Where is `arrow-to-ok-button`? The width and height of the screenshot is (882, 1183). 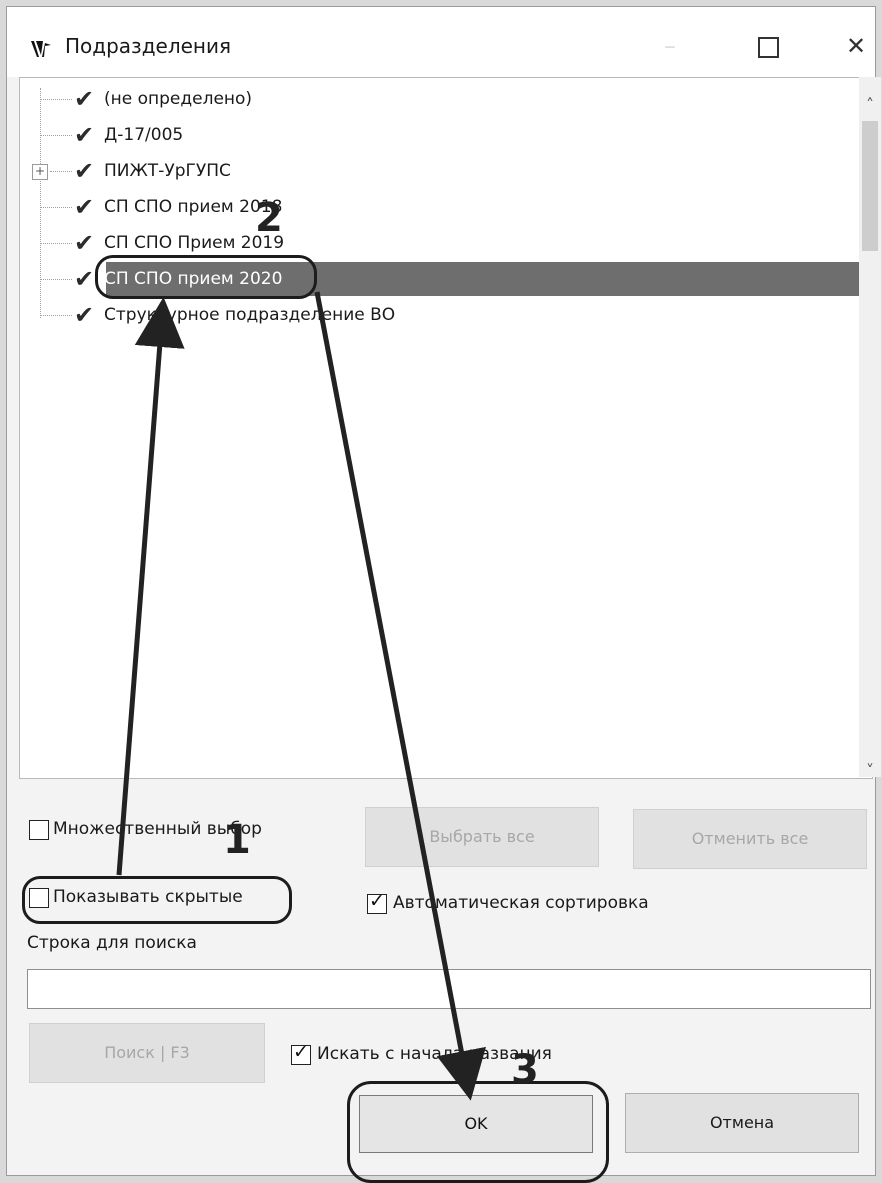 arrow-to-ok-button is located at coordinates (400, 696).